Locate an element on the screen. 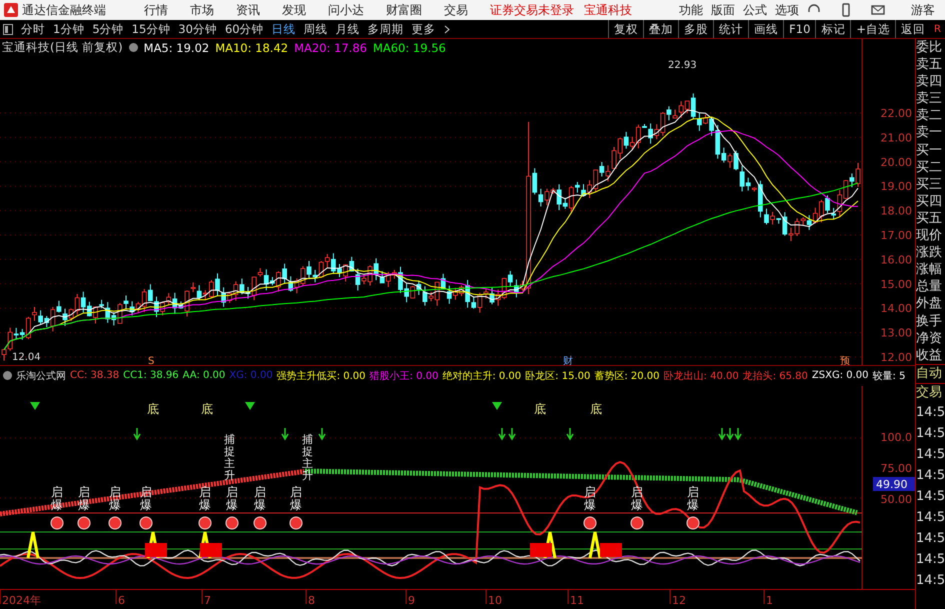 The height and width of the screenshot is (609, 945). event-marker: 财 is located at coordinates (568, 360).